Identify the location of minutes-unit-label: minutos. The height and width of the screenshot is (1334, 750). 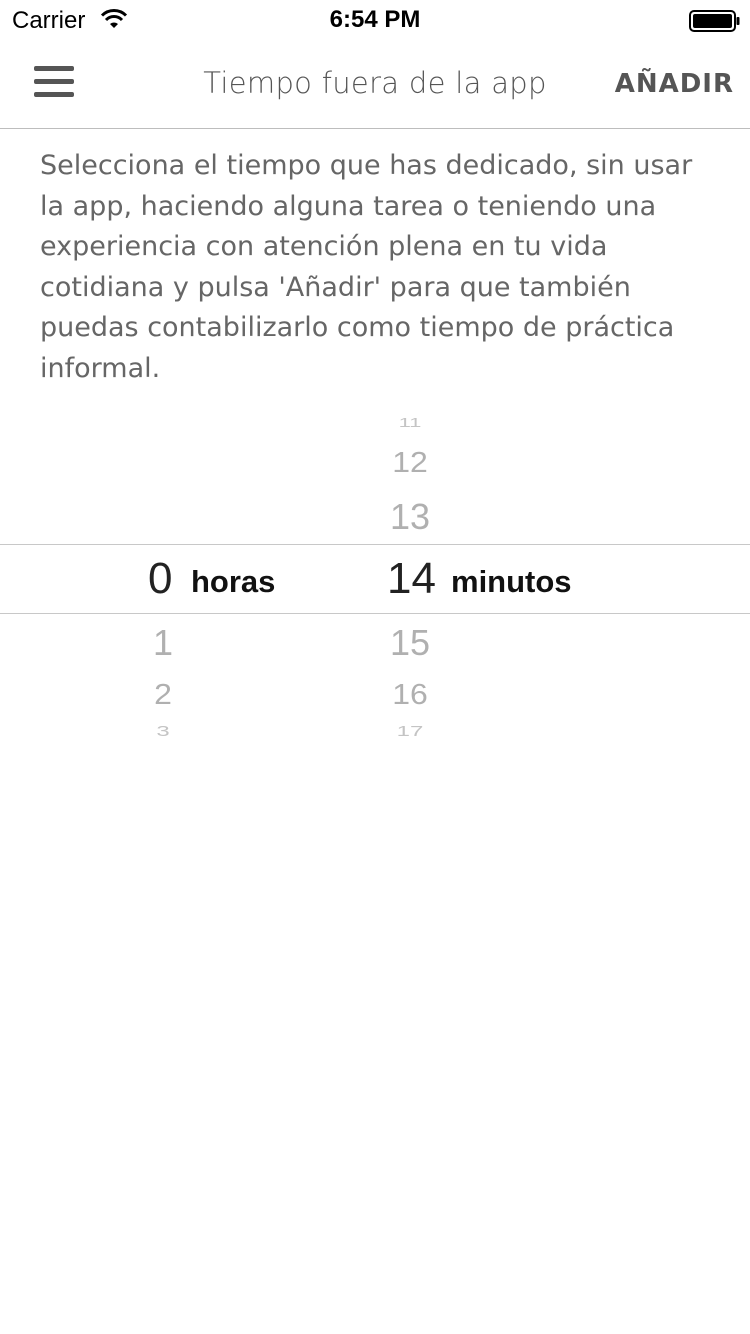
(511, 581).